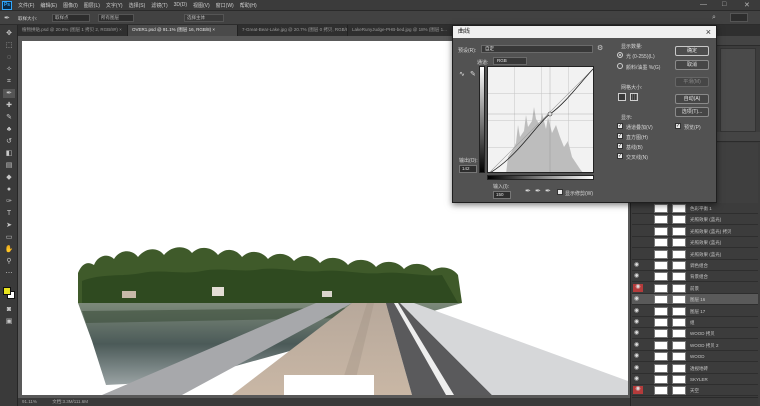 Image resolution: width=760 pixels, height=406 pixels. What do you see at coordinates (538, 191) in the screenshot?
I see `gray-point-eyedropper-icon: ✒` at bounding box center [538, 191].